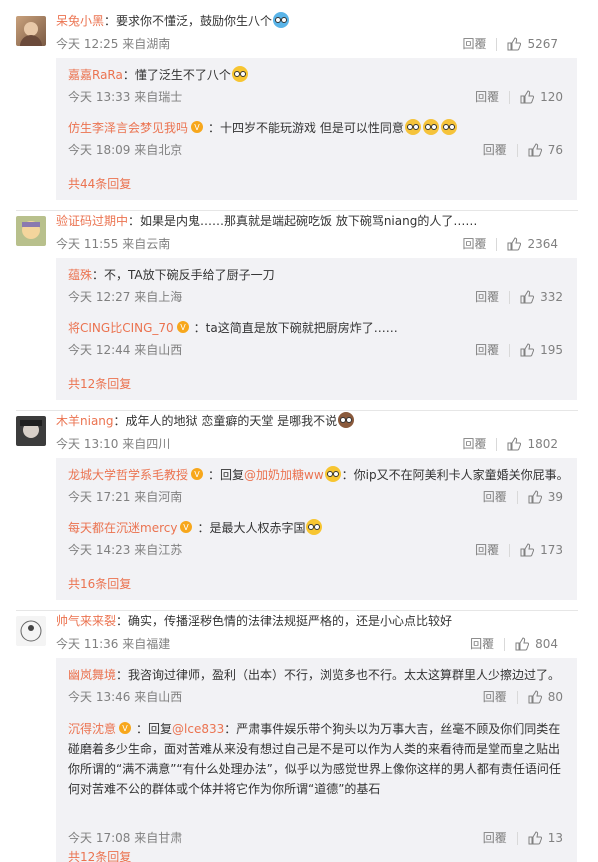 The width and height of the screenshot is (598, 862). Describe the element at coordinates (315, 285) in the screenshot. I see `reply-item: 蕴殊：不，TA放下碗反手给了厨子一刀 今天 12:27 来自上海 回覆 332` at that location.